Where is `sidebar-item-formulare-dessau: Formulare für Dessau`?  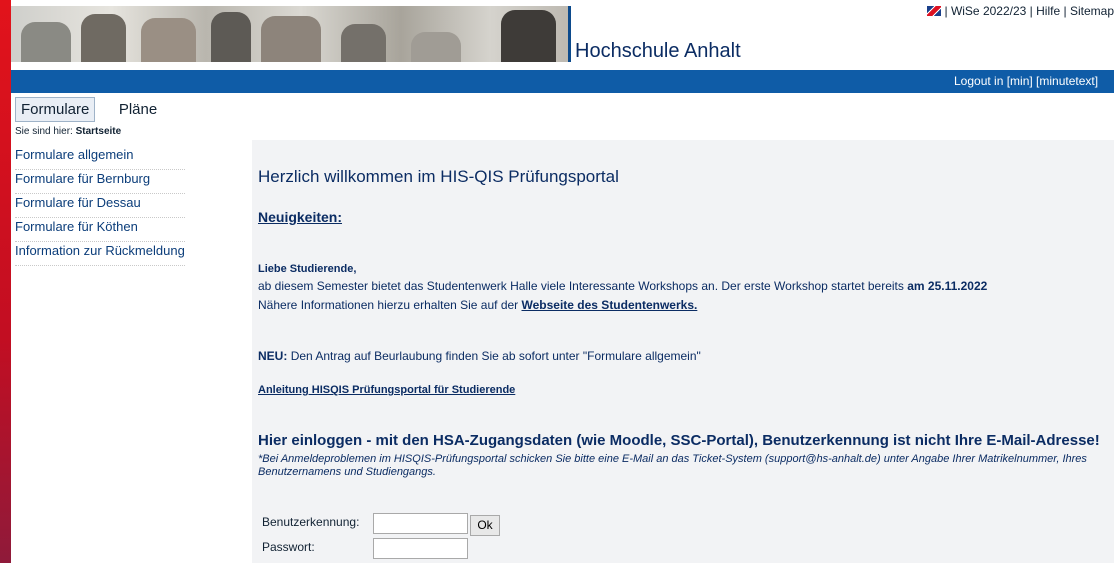 sidebar-item-formulare-dessau: Formulare für Dessau is located at coordinates (100, 206).